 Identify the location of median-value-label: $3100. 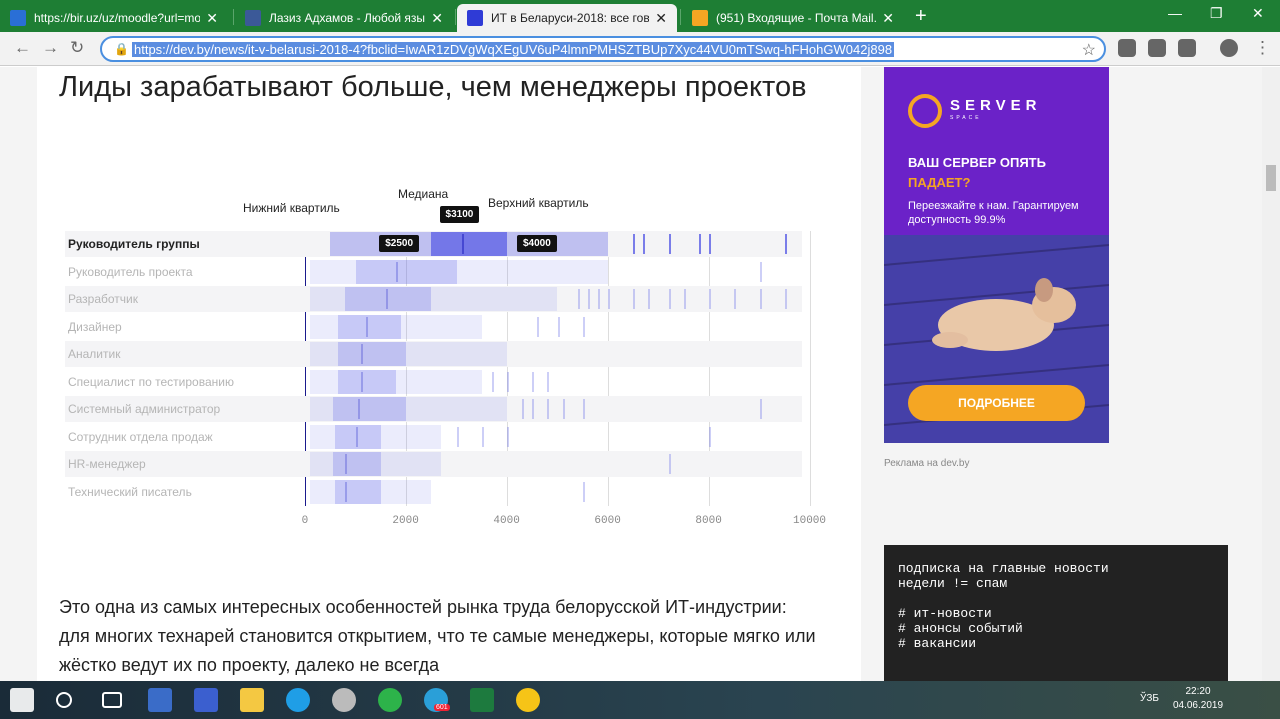
(459, 214).